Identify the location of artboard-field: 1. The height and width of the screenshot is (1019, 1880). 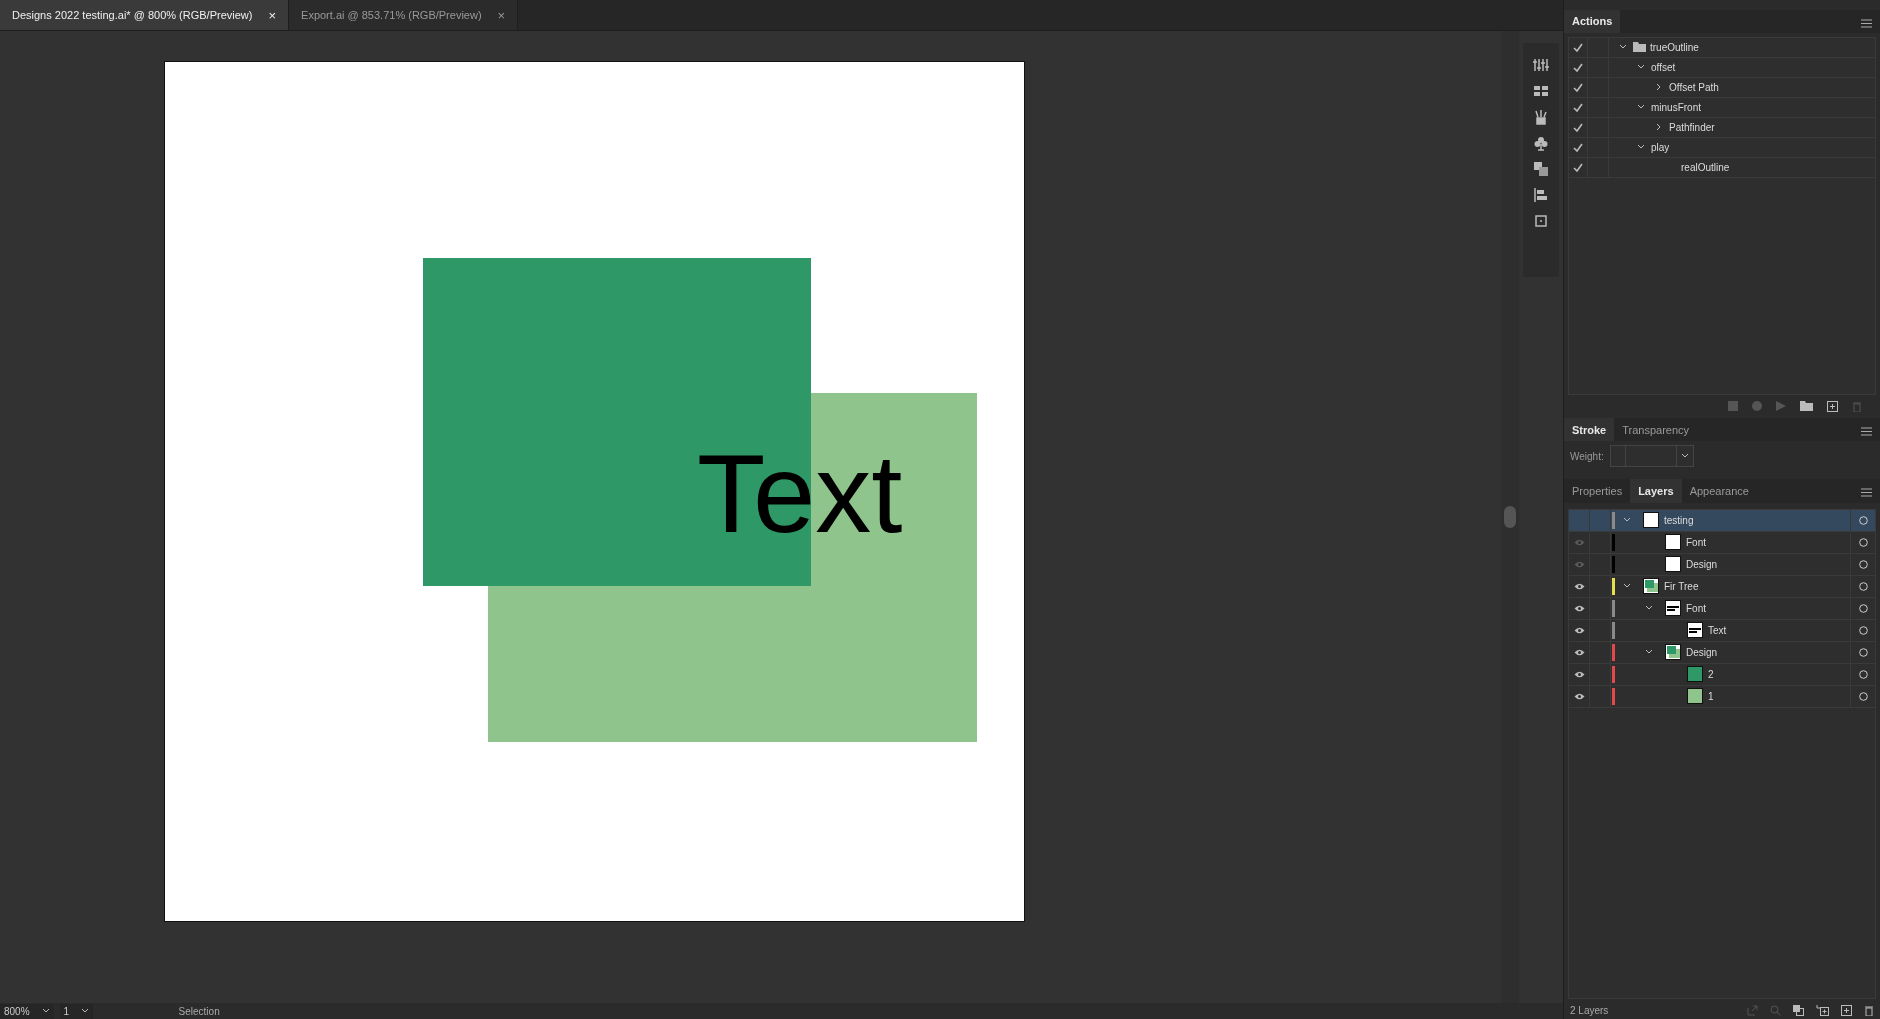
(76, 1011).